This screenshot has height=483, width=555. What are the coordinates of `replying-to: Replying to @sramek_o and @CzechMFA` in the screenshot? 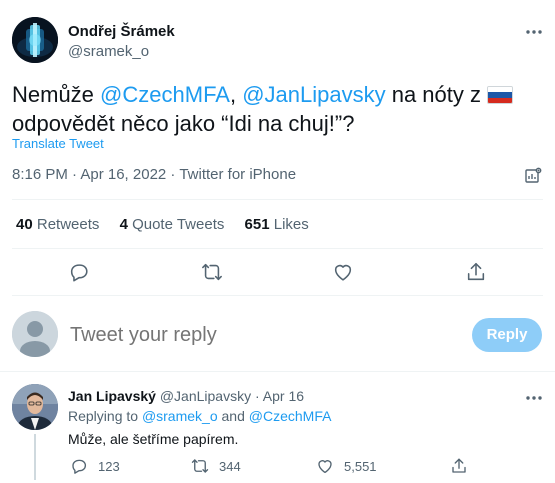 It's located at (199, 416).